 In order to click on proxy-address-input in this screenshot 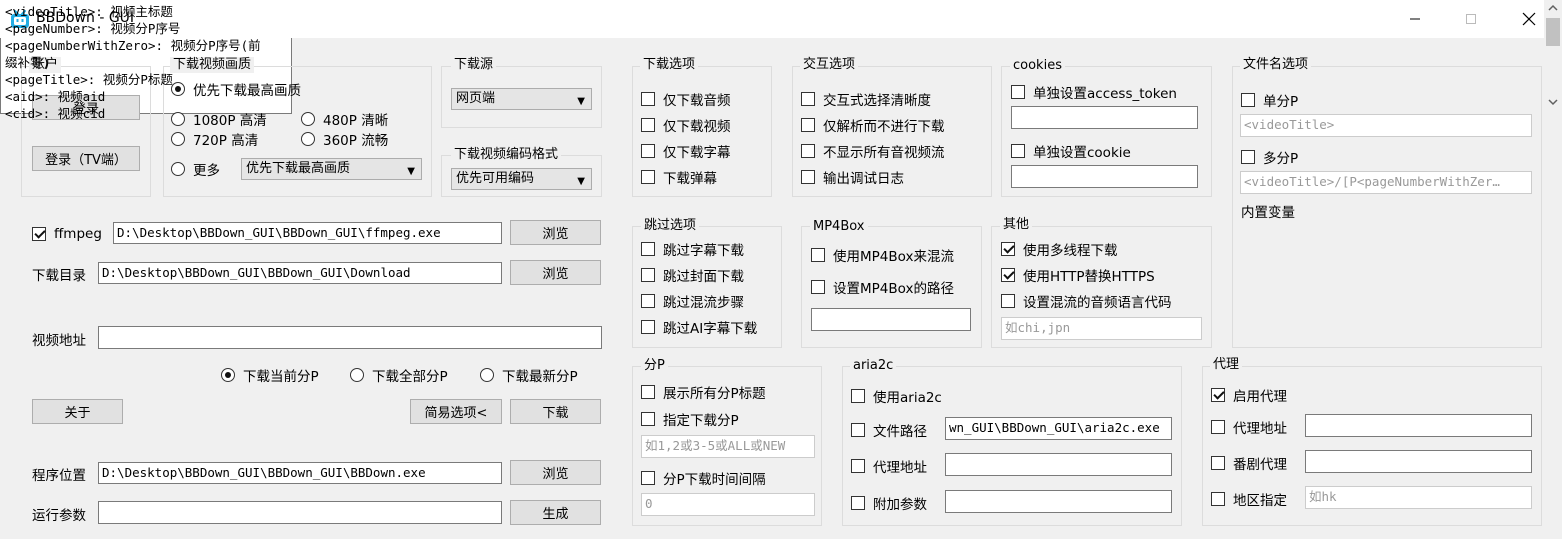, I will do `click(1418, 425)`.